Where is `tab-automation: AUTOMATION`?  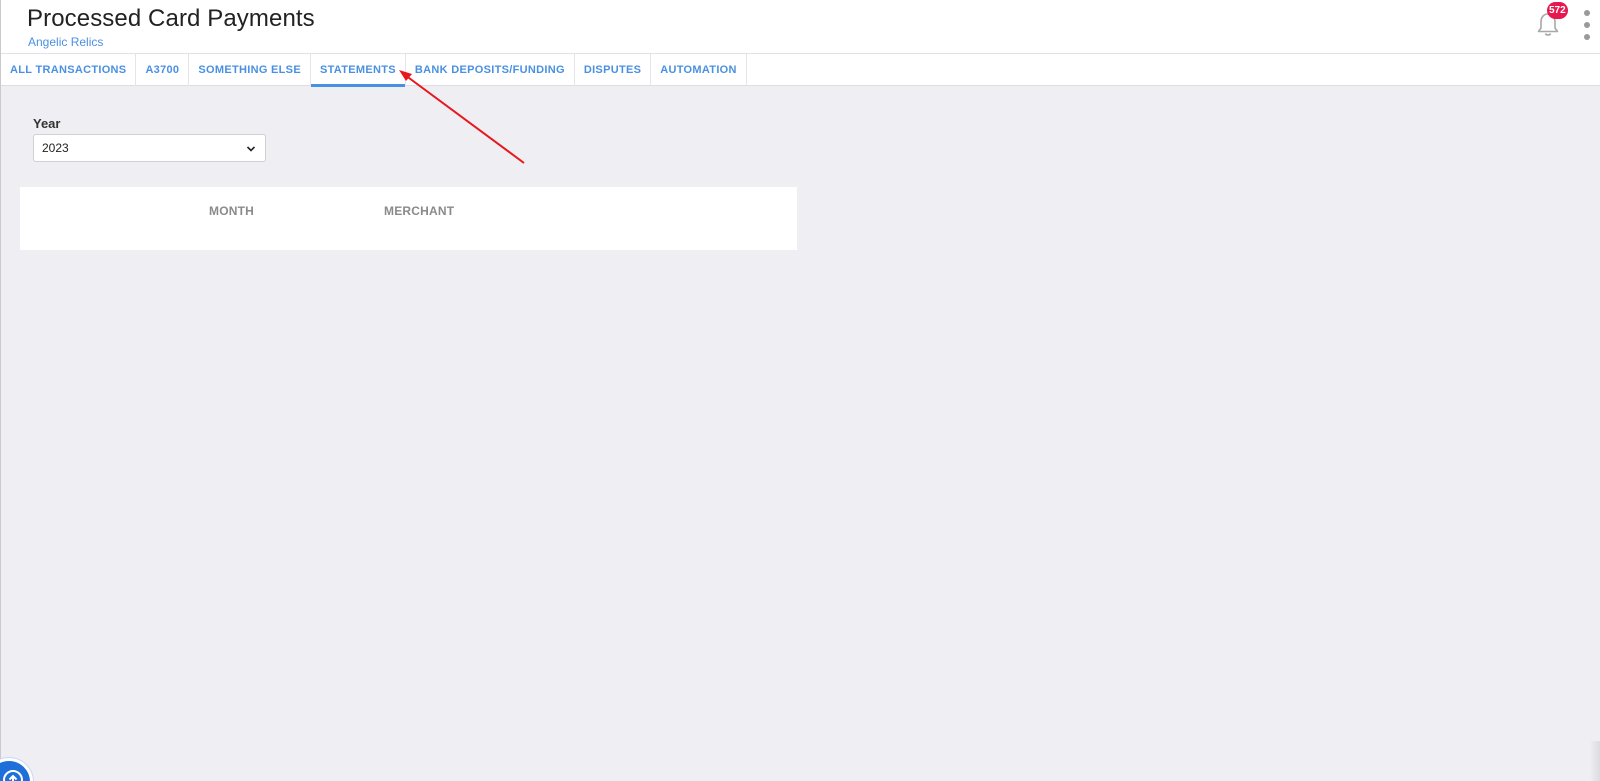
tab-automation: AUTOMATION is located at coordinates (699, 70).